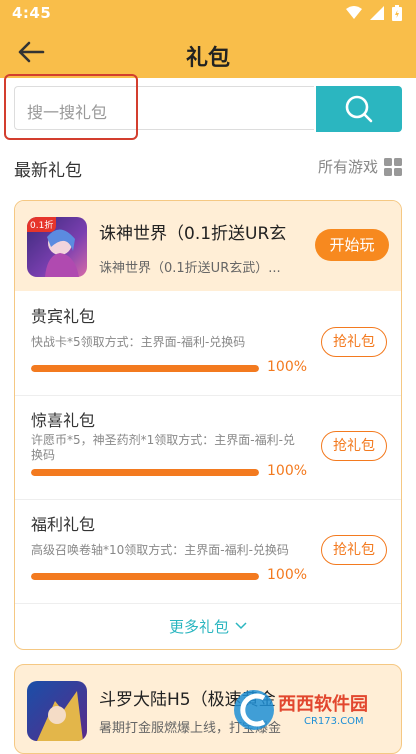 This screenshot has height=754, width=416. What do you see at coordinates (241, 626) in the screenshot?
I see `chevron-down-icon` at bounding box center [241, 626].